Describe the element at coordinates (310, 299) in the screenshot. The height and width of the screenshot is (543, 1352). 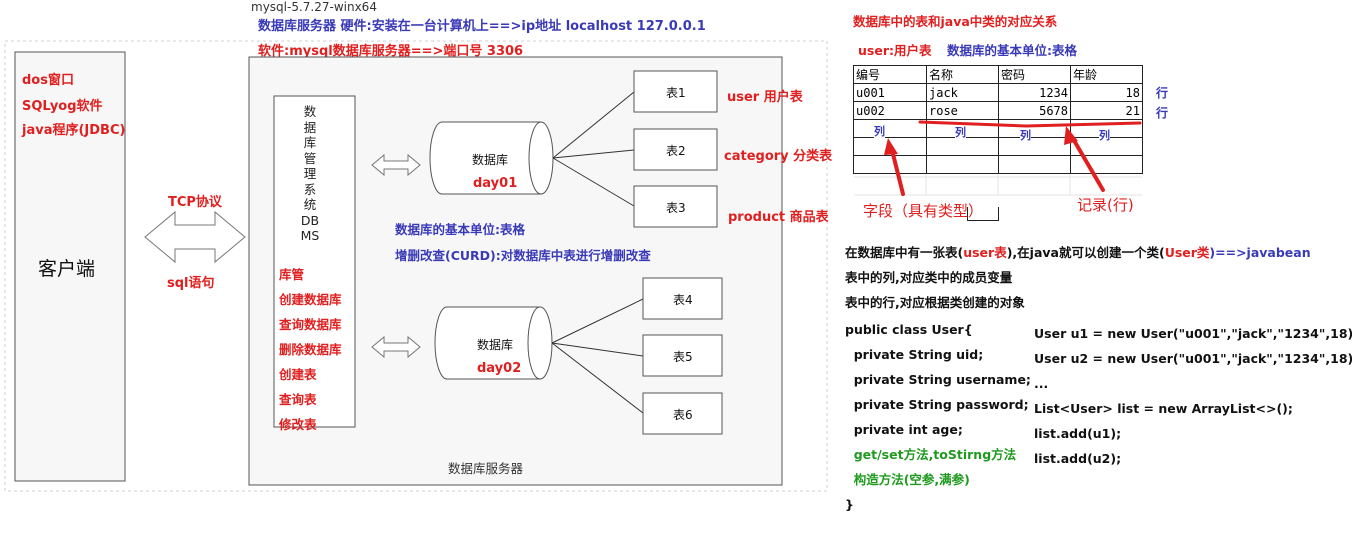
I see `dbms-op-create-db: 创建数据库` at that location.